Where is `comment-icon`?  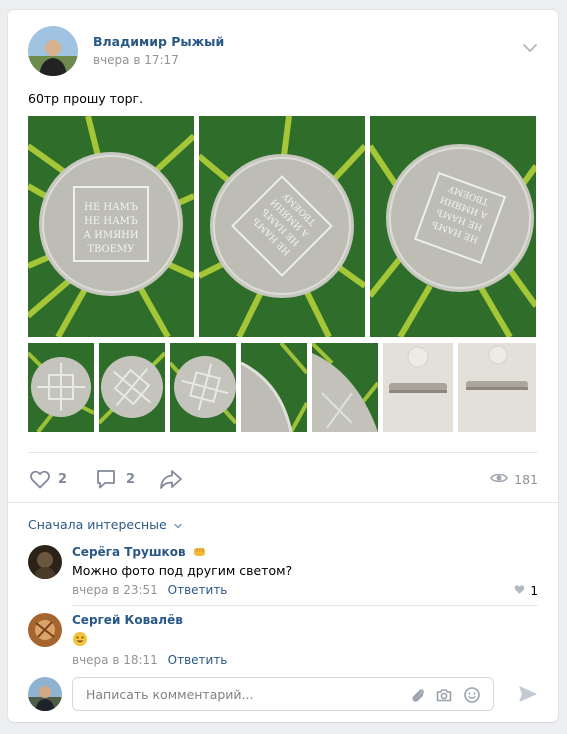
comment-icon is located at coordinates (106, 479).